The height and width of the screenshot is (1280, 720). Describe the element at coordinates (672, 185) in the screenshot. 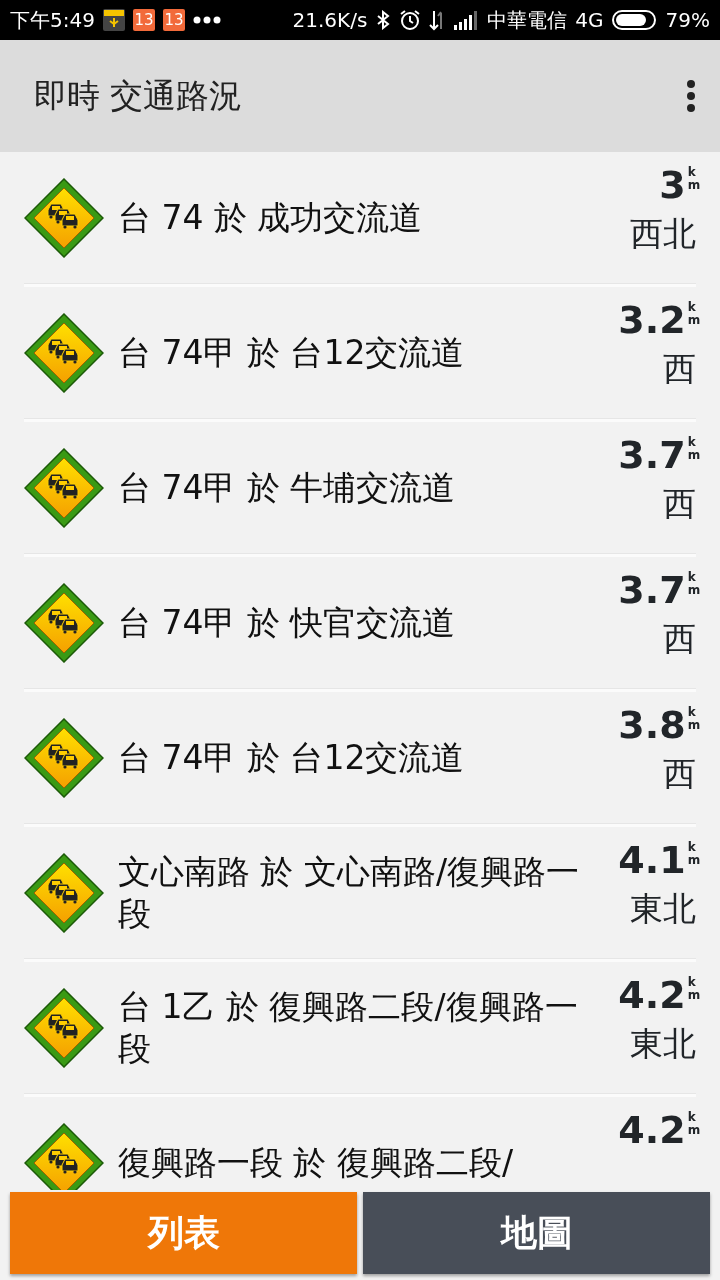

I see `distance-value: 3` at that location.